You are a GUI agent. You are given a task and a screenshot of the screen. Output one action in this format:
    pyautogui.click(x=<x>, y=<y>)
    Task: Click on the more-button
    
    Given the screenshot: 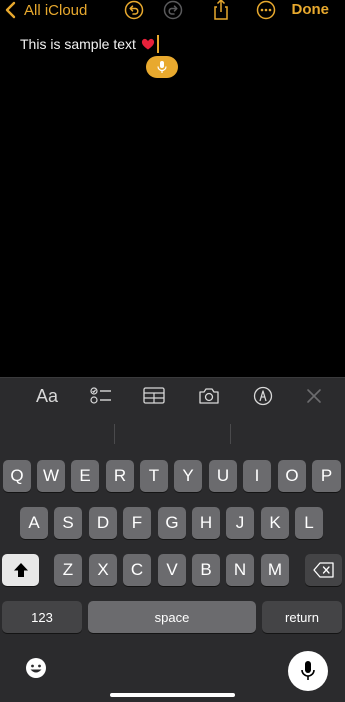 What is the action you would take?
    pyautogui.click(x=266, y=10)
    